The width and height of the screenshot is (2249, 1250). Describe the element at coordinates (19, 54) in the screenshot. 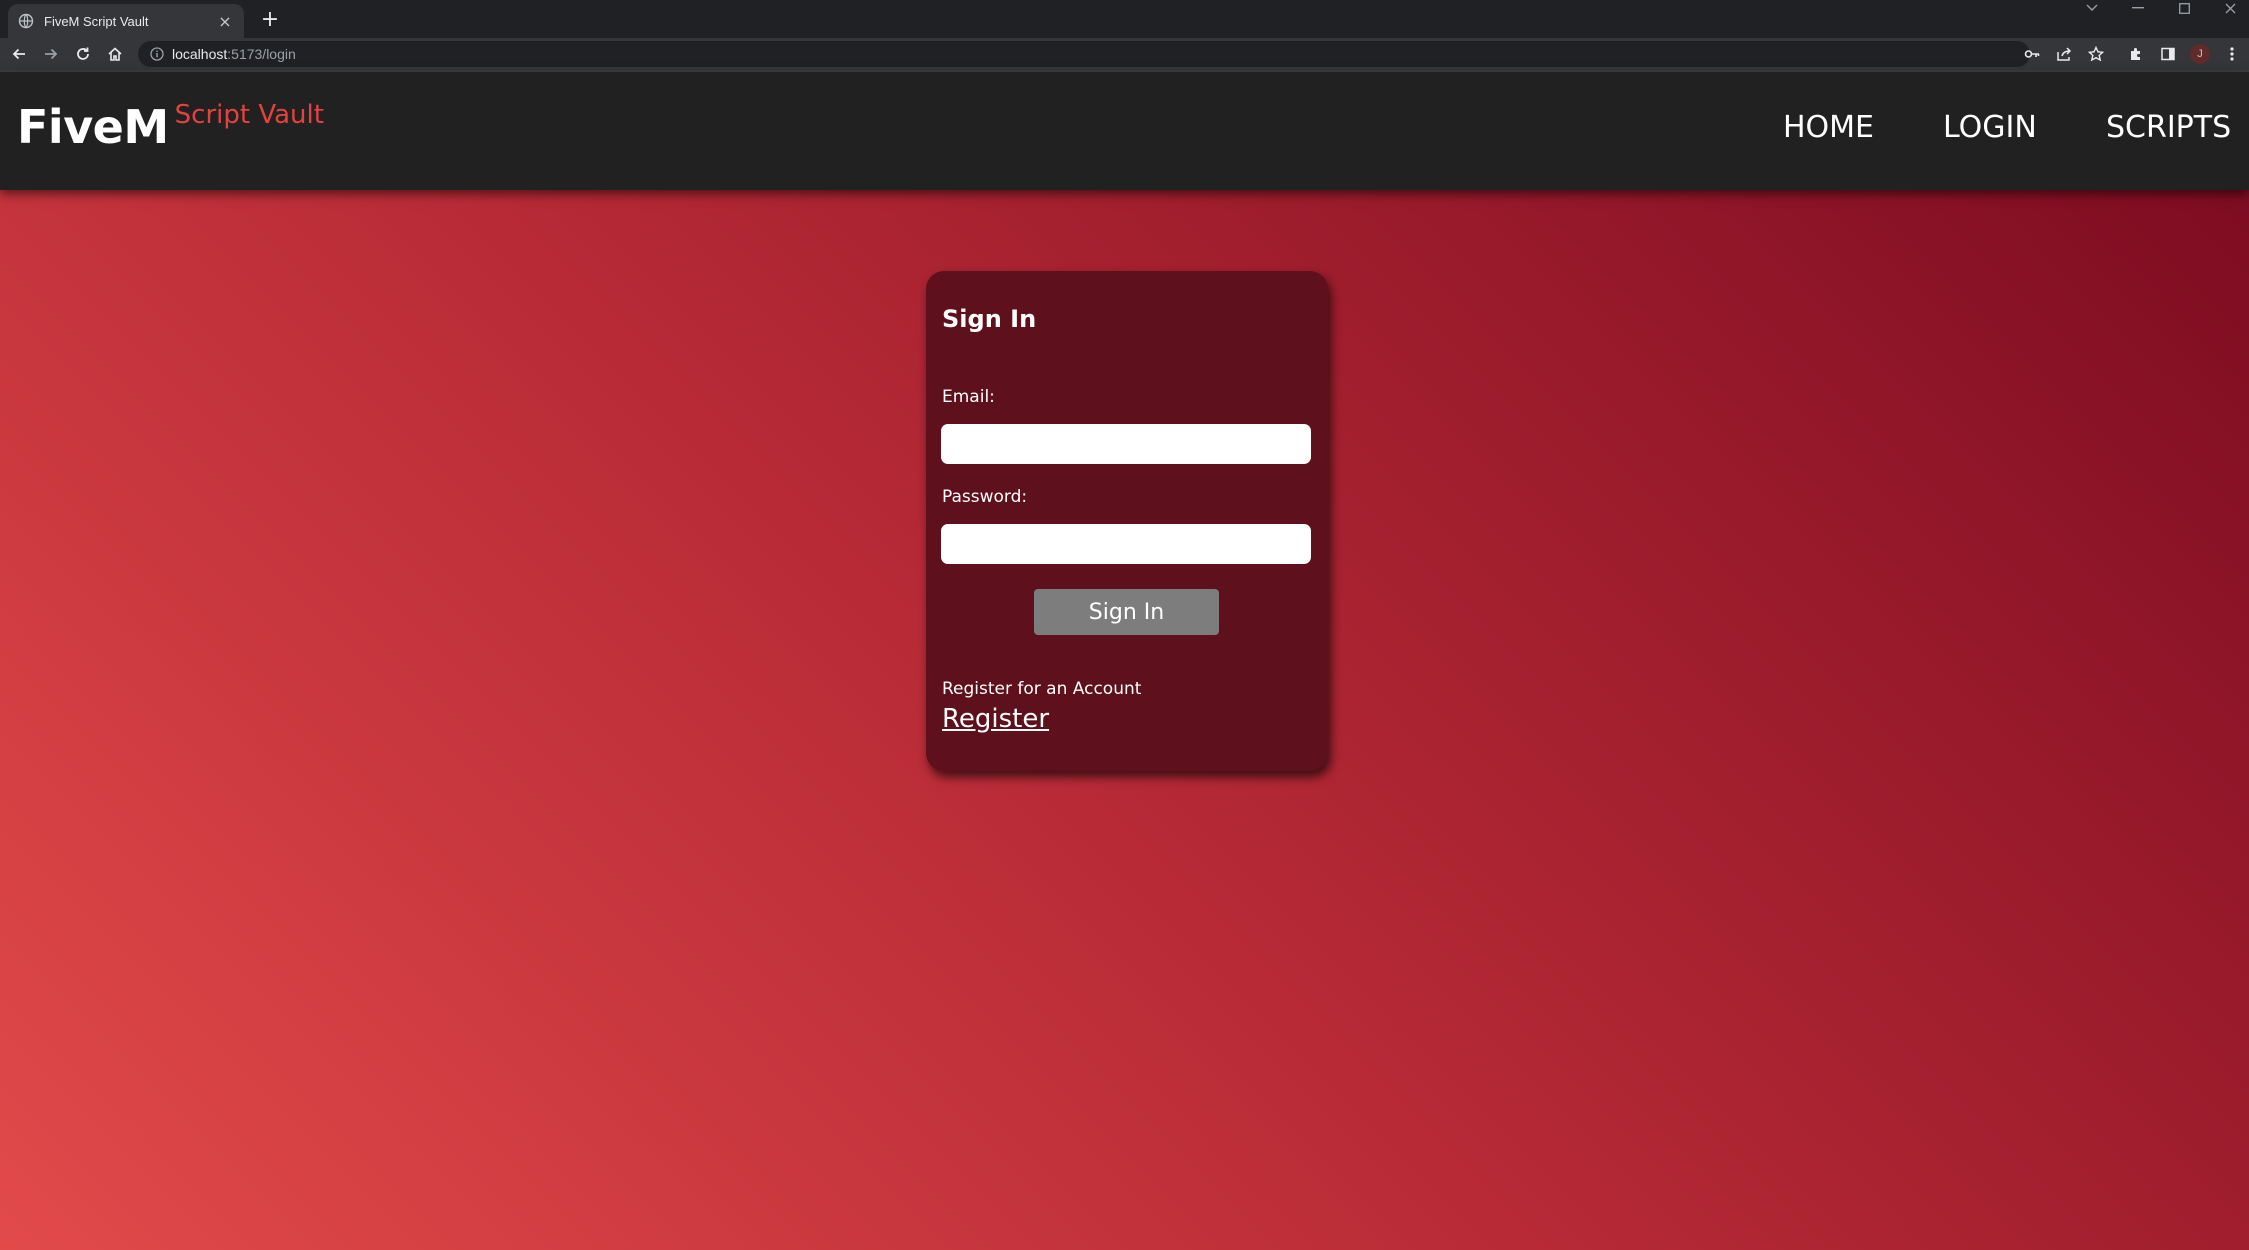

I see `back-icon` at that location.